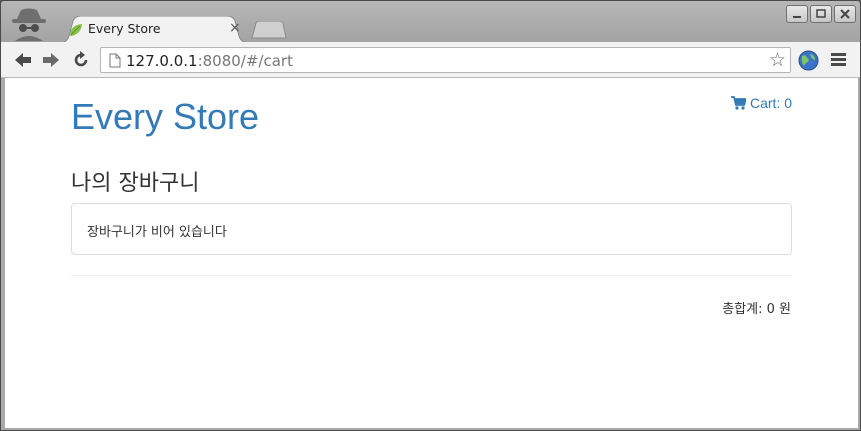 This screenshot has height=431, width=861. Describe the element at coordinates (29, 24) in the screenshot. I see `incognito-icon` at that location.